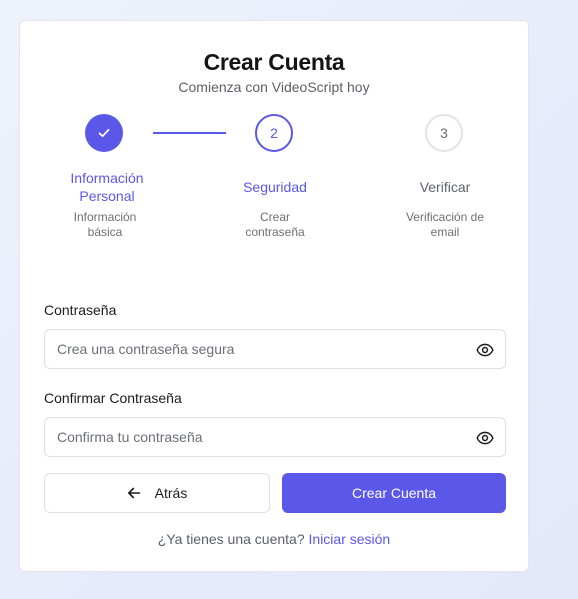  I want to click on back-button-label: Atrás, so click(171, 493).